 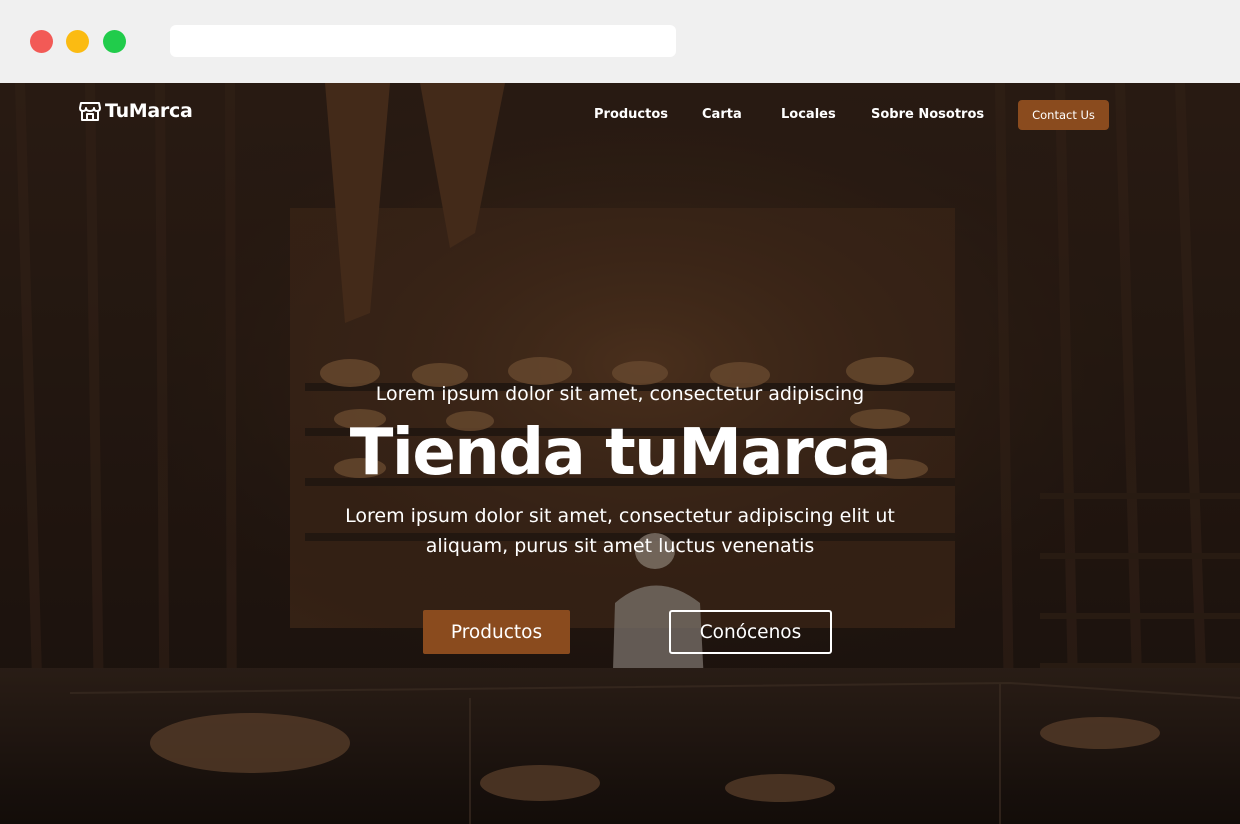 What do you see at coordinates (631, 114) in the screenshot?
I see `nav-link-productos: Productos` at bounding box center [631, 114].